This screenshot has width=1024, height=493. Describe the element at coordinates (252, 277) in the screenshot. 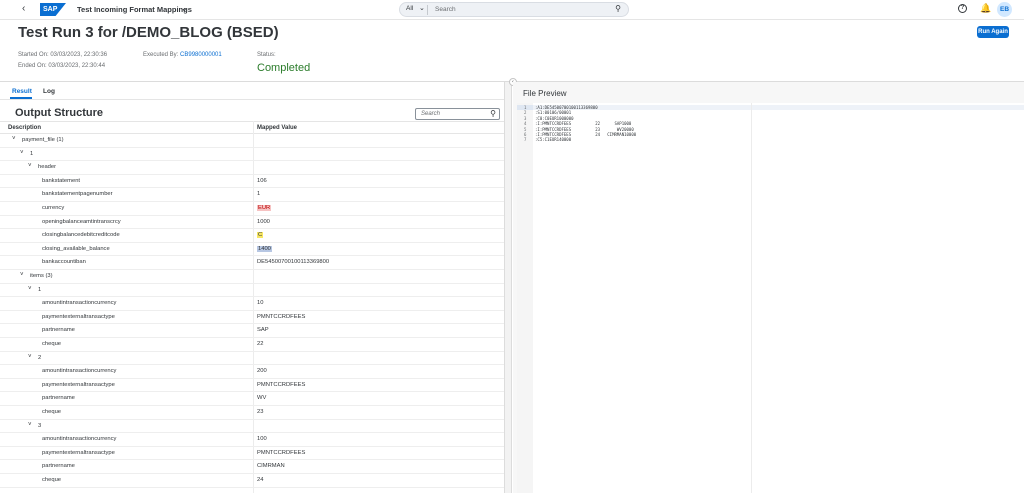

I see `table-row: ˅ items (3)` at that location.